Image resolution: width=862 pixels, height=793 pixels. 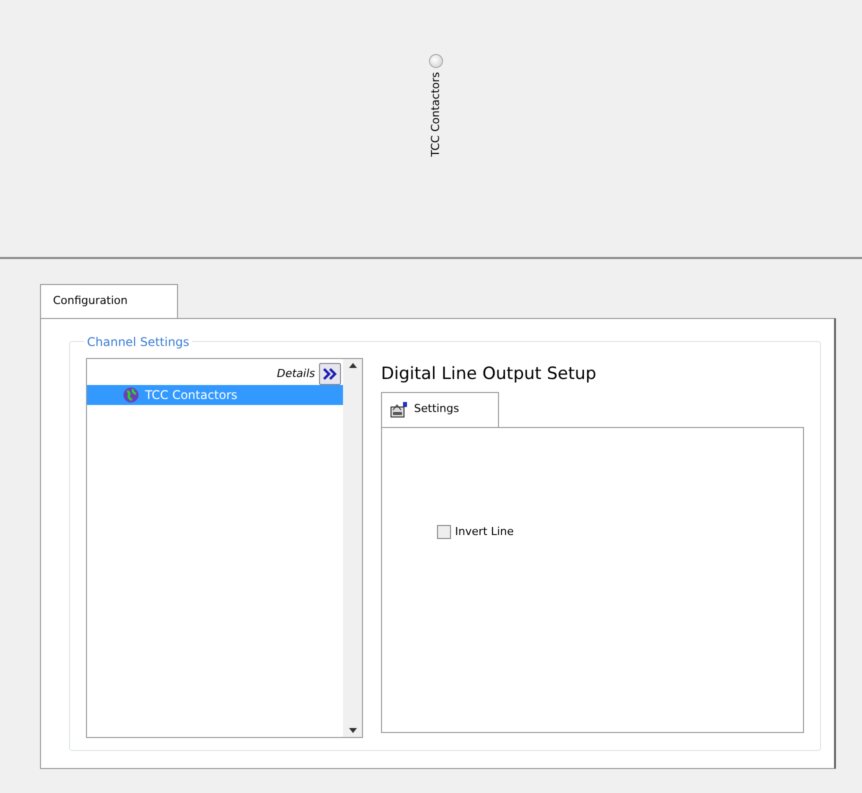 What do you see at coordinates (484, 532) in the screenshot?
I see `checkbox-label: Invert Line` at bounding box center [484, 532].